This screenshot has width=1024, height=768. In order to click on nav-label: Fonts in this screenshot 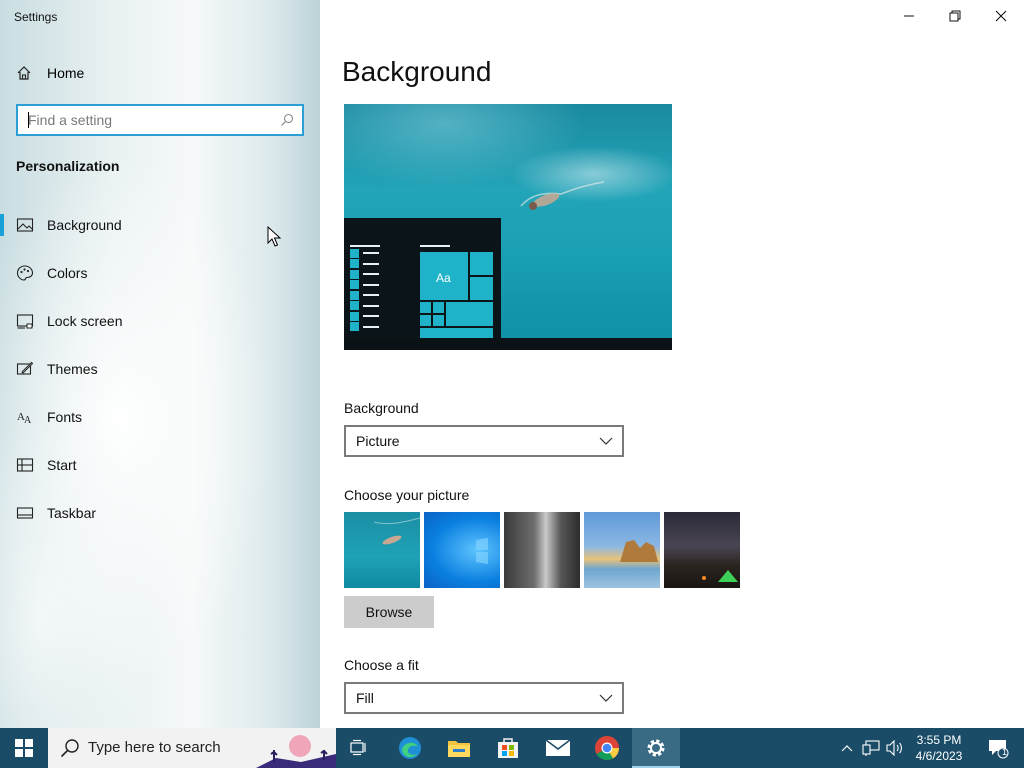, I will do `click(65, 417)`.